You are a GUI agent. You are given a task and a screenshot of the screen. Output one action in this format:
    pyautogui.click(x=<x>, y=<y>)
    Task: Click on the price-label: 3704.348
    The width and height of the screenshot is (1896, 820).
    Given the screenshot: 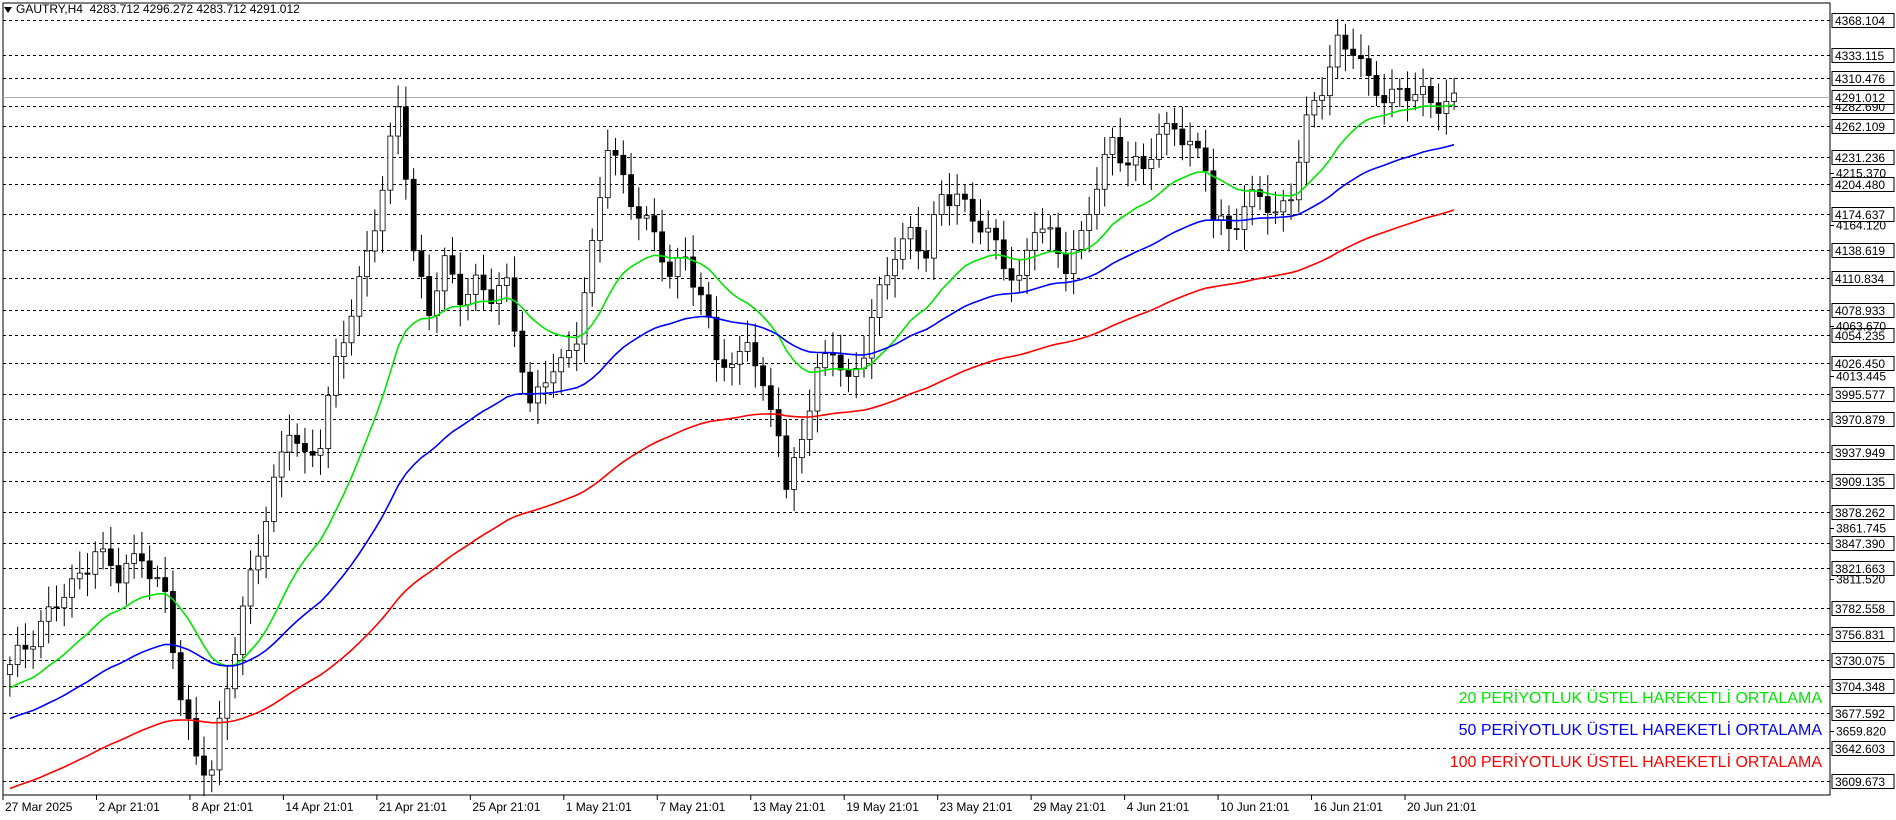 What is the action you would take?
    pyautogui.click(x=1860, y=687)
    